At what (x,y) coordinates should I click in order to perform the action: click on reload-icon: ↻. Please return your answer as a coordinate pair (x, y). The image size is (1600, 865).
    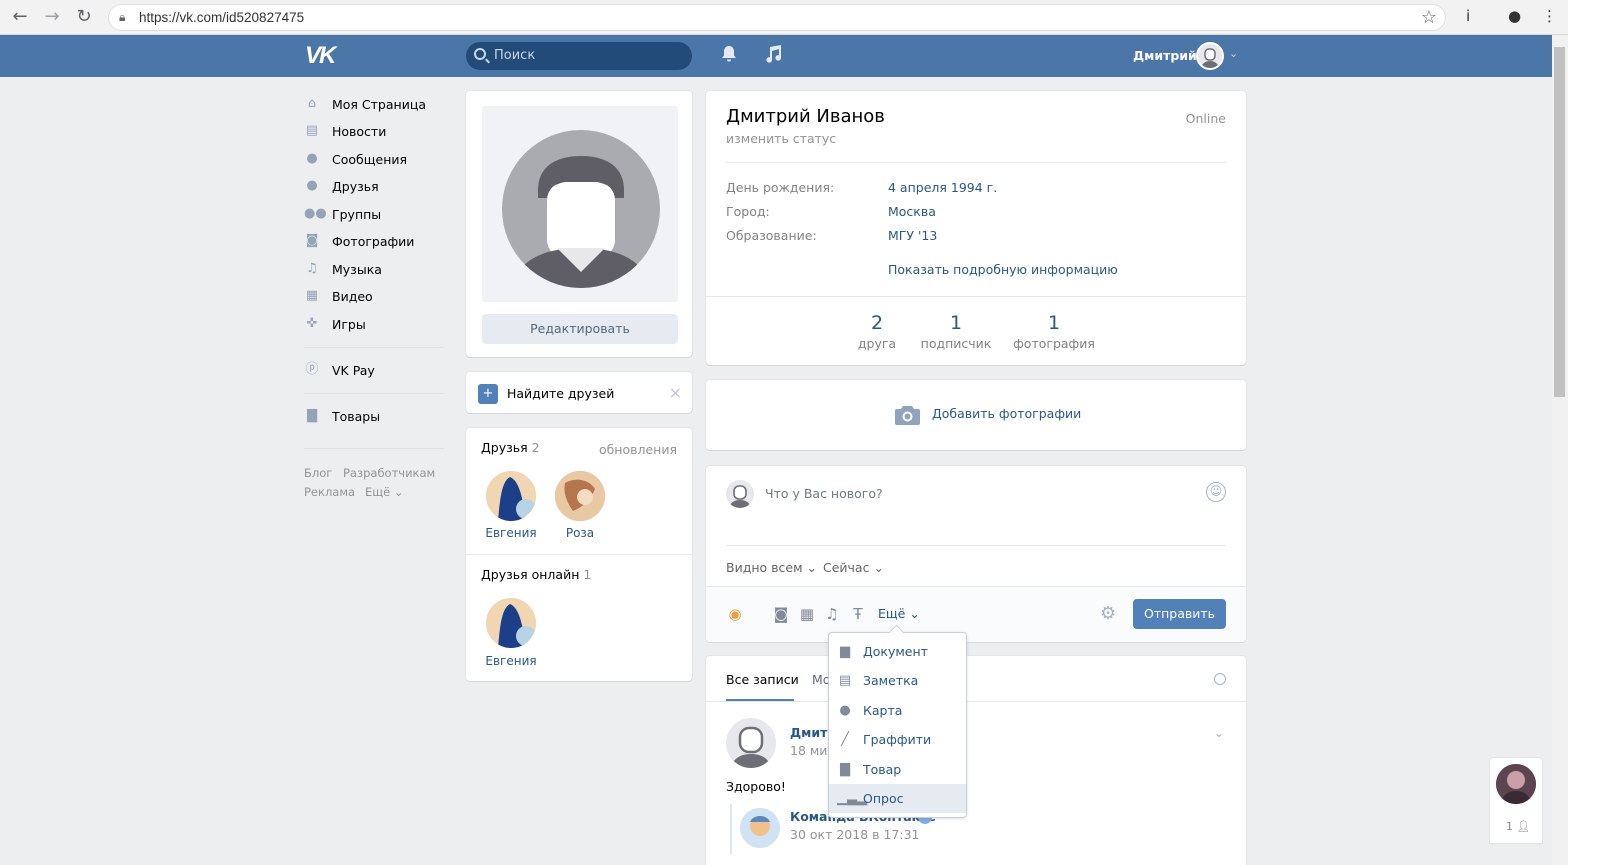
    Looking at the image, I should click on (84, 17).